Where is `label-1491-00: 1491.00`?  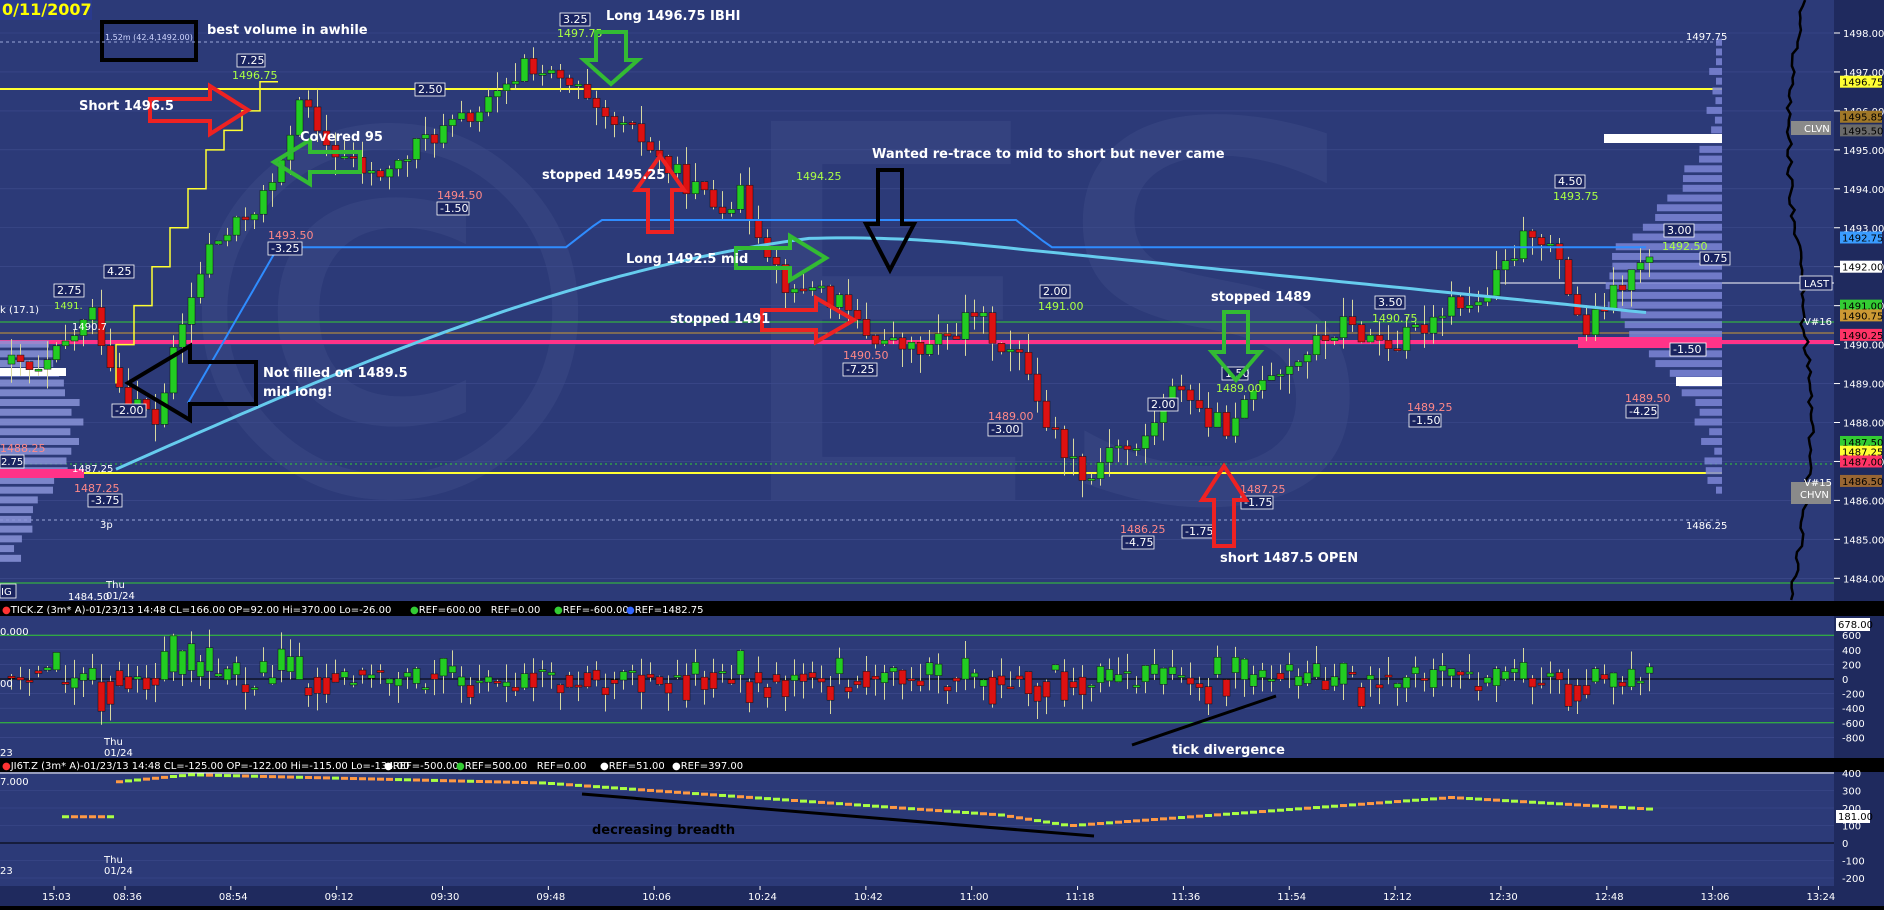 label-1491-00: 1491.00 is located at coordinates (1061, 306).